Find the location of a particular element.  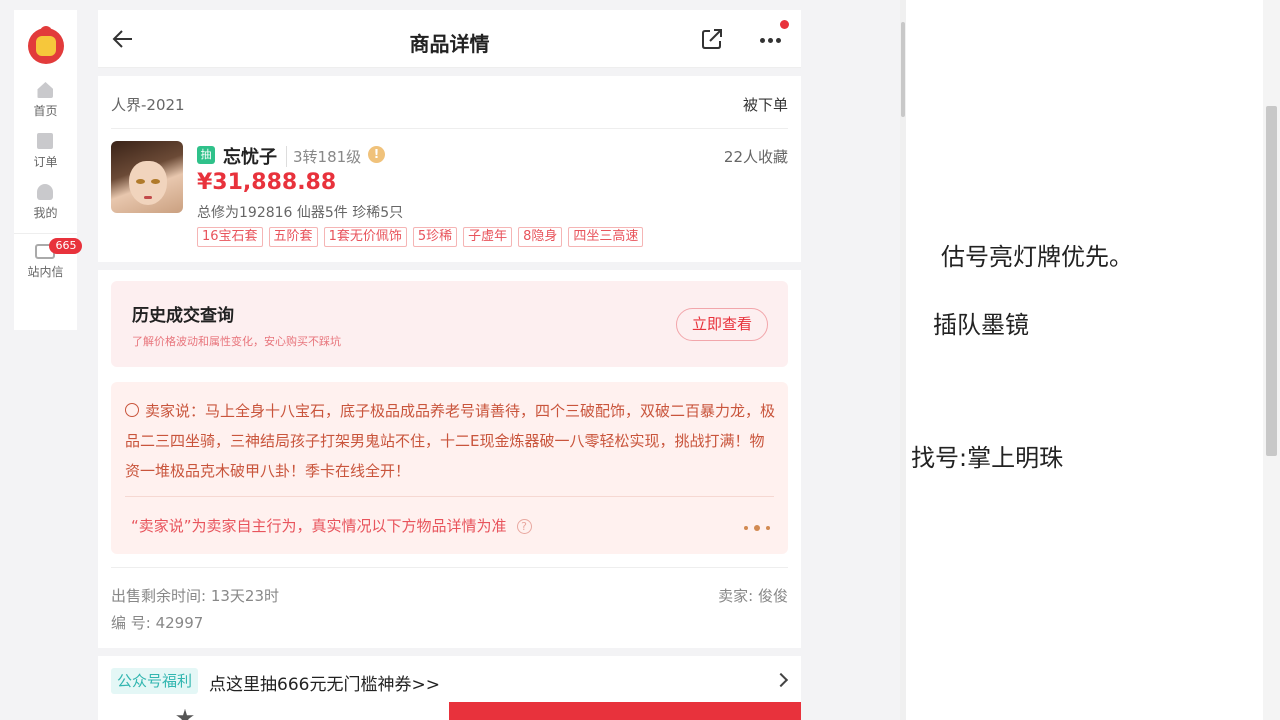

view-now-button: 立即查看 is located at coordinates (722, 324).